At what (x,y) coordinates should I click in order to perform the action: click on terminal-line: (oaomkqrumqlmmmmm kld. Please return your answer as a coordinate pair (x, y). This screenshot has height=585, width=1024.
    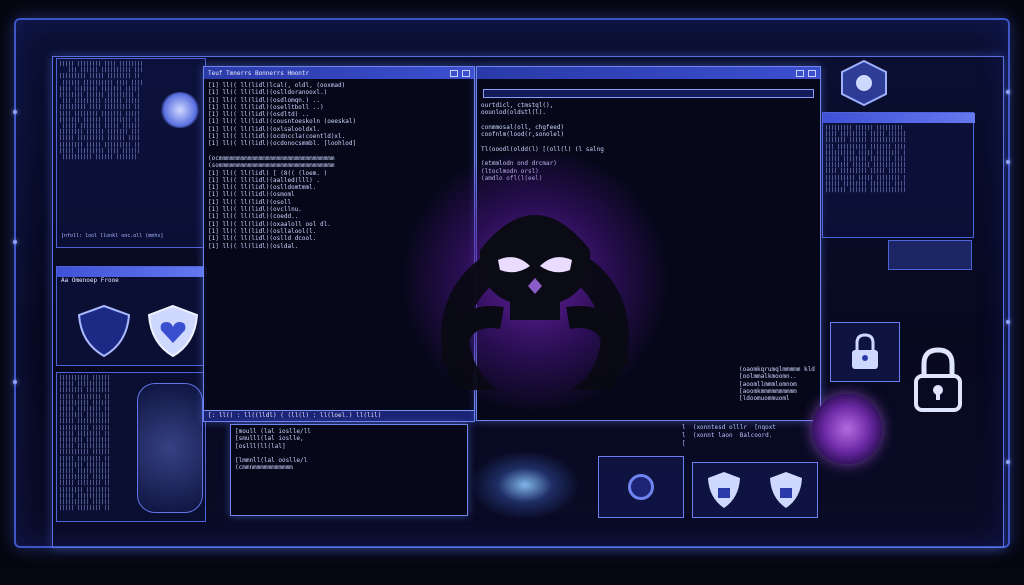
    Looking at the image, I should click on (777, 369).